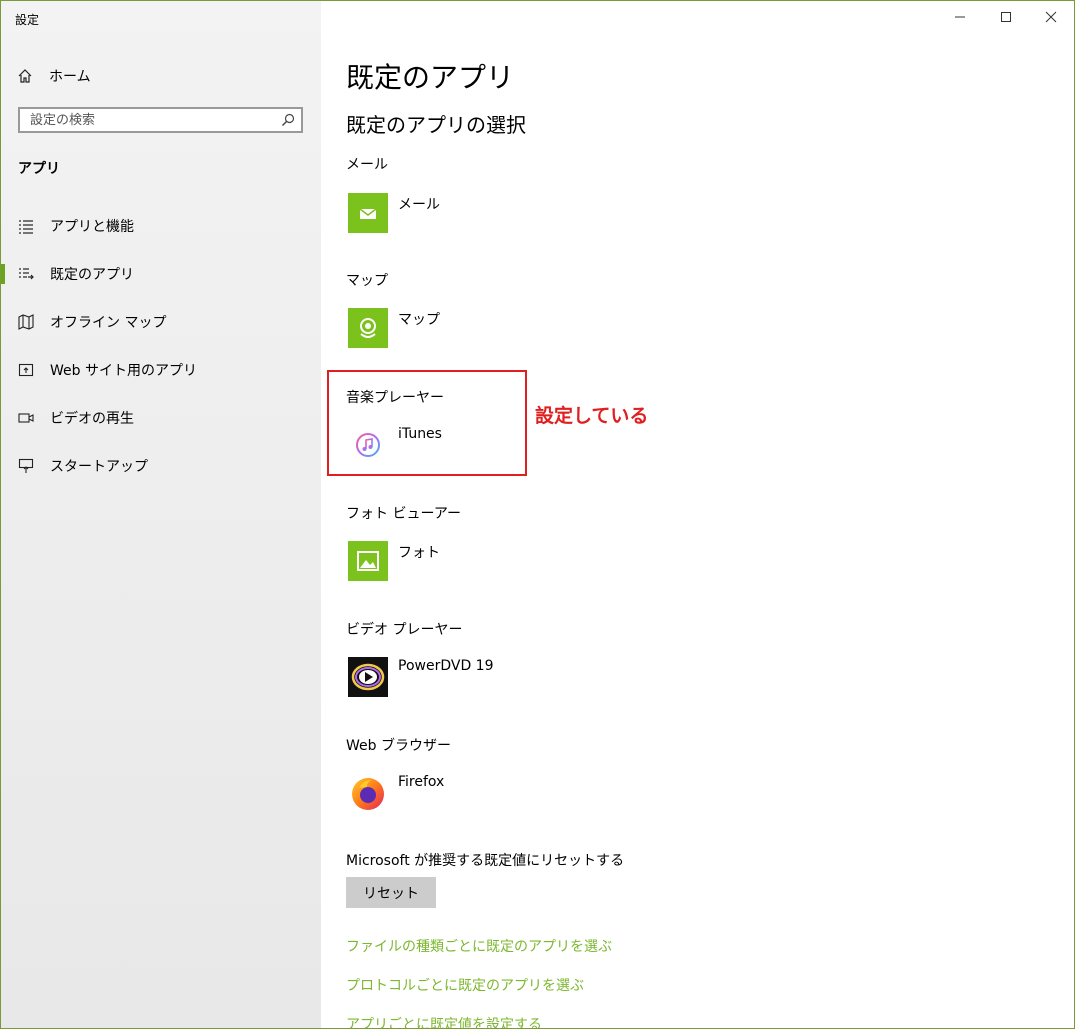 This screenshot has height=1029, width=1075. I want to click on sidebar-item-label: オフライン マップ, so click(108, 323).